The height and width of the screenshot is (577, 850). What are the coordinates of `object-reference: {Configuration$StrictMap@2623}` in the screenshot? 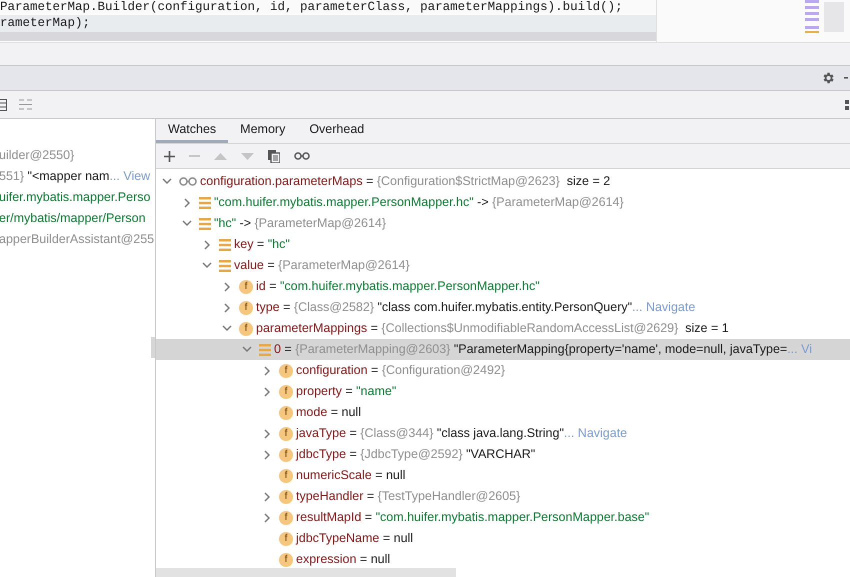 It's located at (468, 181).